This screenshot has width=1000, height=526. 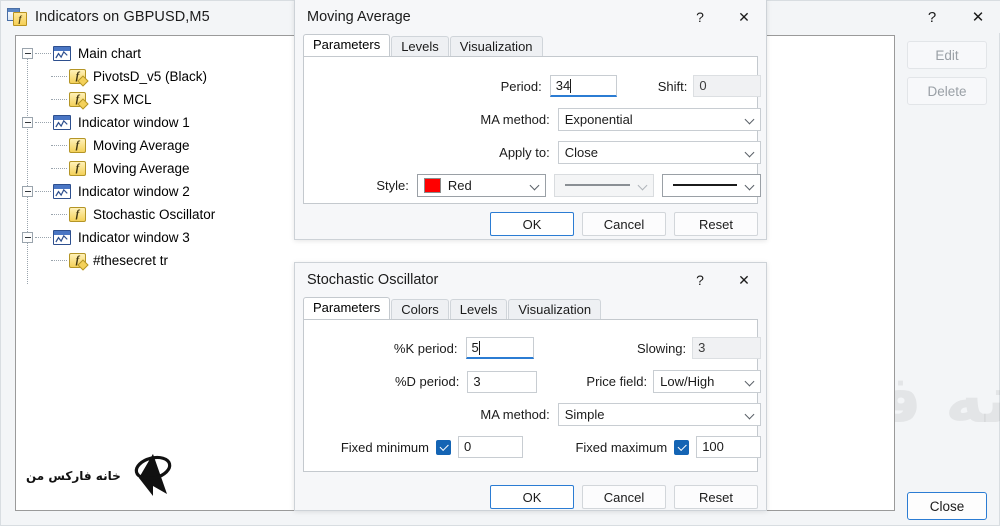 I want to click on k-period-input: 5, so click(x=500, y=348).